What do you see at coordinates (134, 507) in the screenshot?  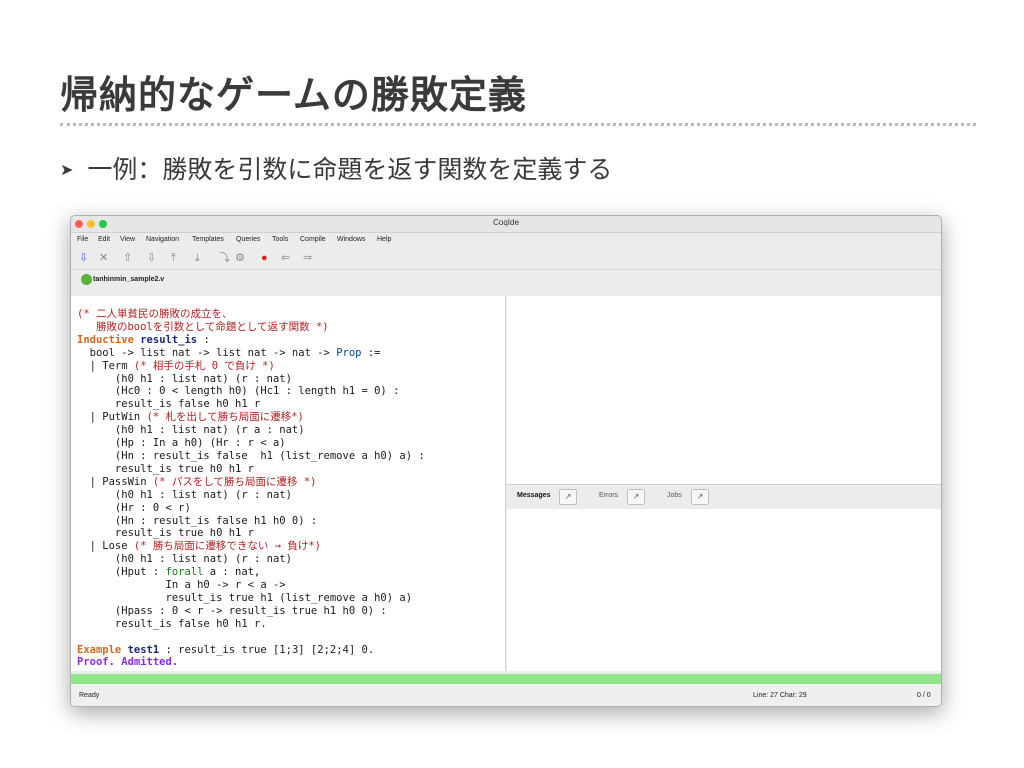 I see `code-line: (Hr : 0 < r)` at bounding box center [134, 507].